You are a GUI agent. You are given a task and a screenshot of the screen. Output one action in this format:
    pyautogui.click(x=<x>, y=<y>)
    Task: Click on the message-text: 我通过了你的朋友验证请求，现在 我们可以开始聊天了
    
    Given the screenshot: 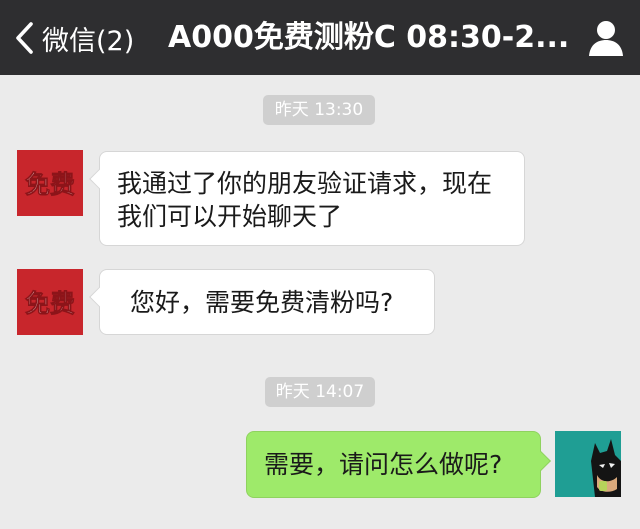 What is the action you would take?
    pyautogui.click(x=329, y=200)
    